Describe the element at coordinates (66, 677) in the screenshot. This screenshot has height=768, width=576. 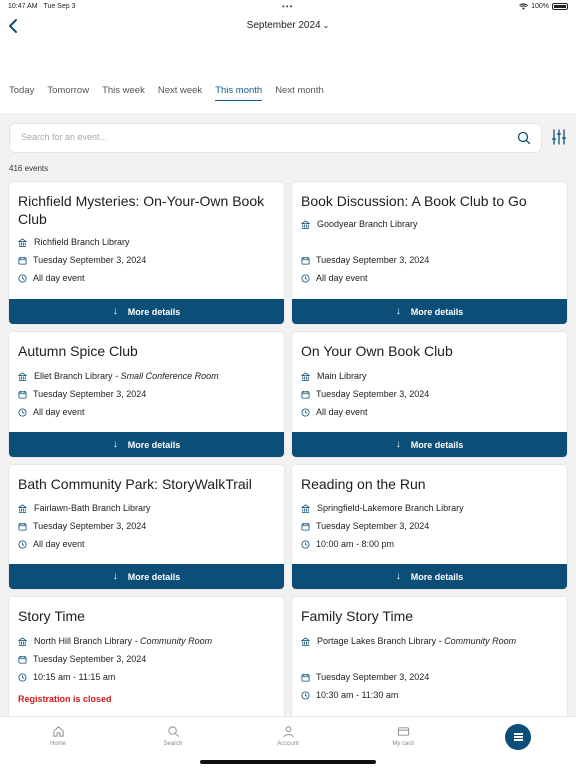
I see `event-time: 10:15 am - 11:15 am` at that location.